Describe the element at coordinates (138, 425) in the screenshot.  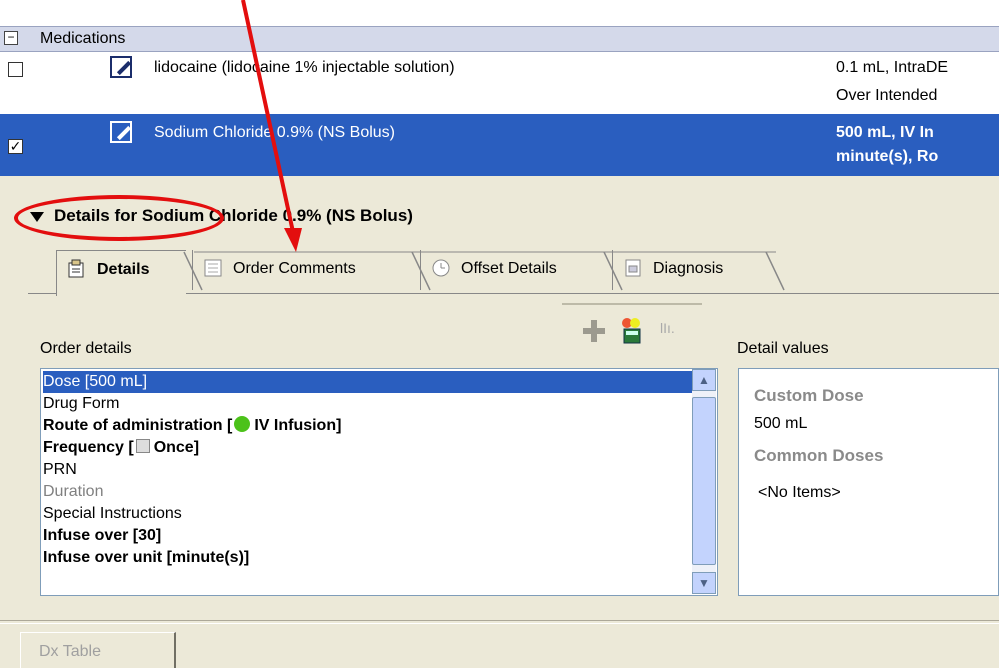
I see `route-label: Route of administration [` at that location.